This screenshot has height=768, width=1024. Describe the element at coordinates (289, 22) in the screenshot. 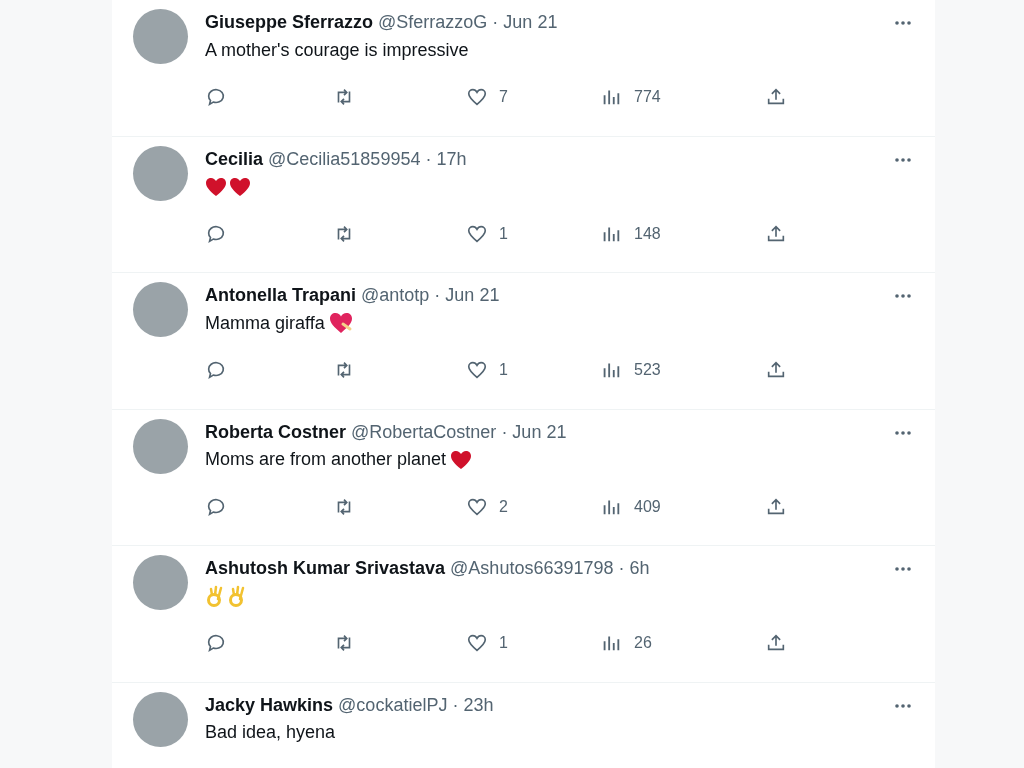

I see `author-name: Giuseppe Sferrazzo` at that location.